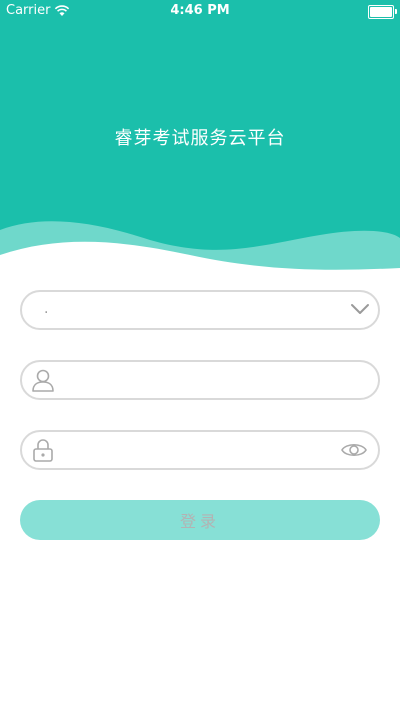 This screenshot has width=400, height=710. I want to click on password-input, so click(197, 451).